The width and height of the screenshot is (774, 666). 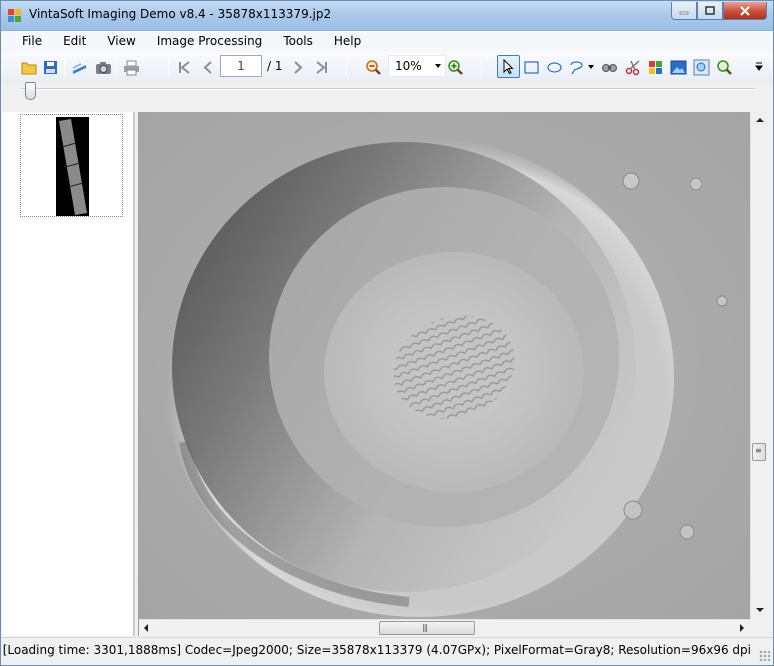 What do you see at coordinates (344, 41) in the screenshot?
I see `menu-help: Help` at bounding box center [344, 41].